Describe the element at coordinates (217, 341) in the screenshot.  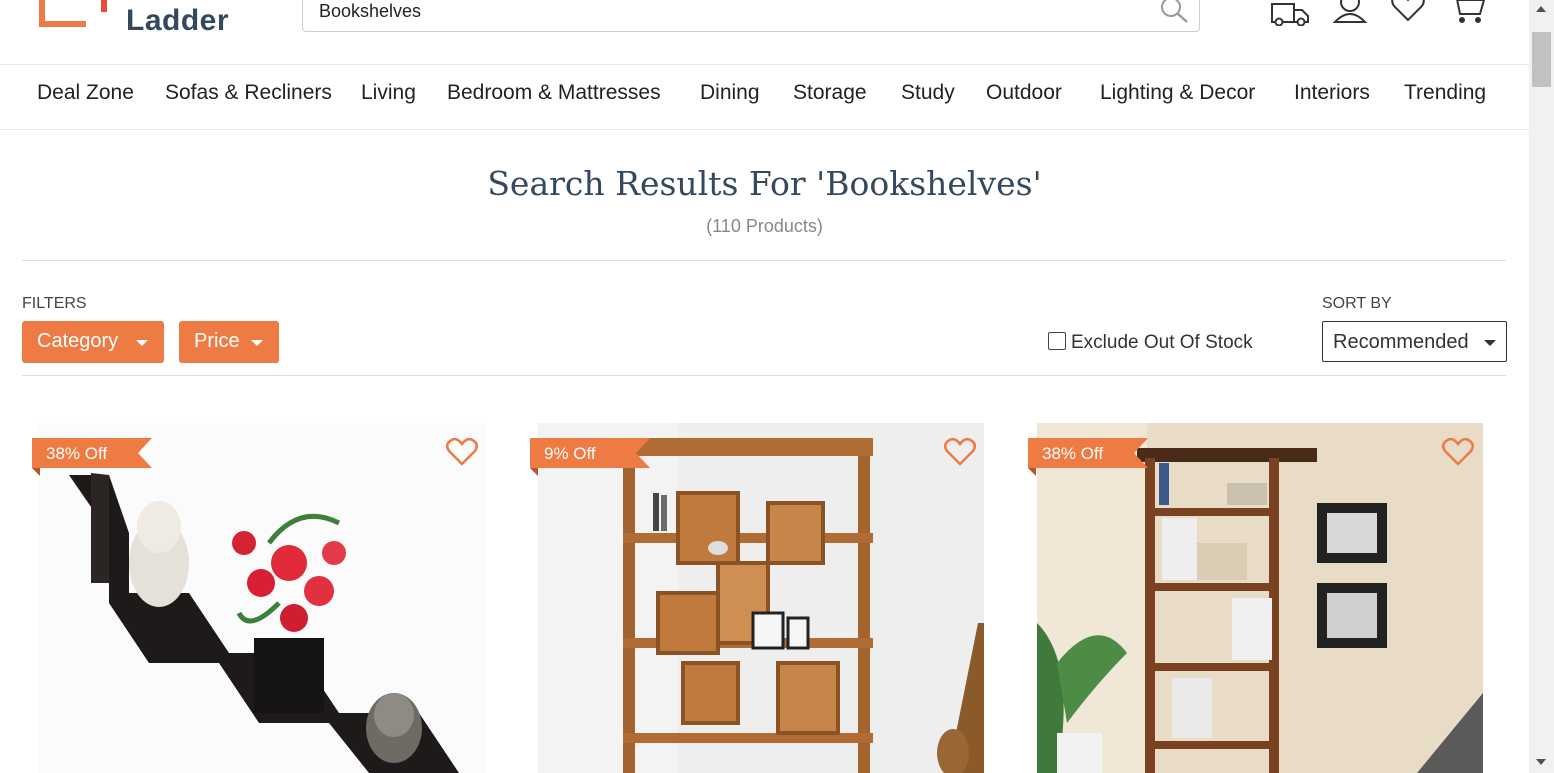
I see `price-filter-label: Price` at that location.